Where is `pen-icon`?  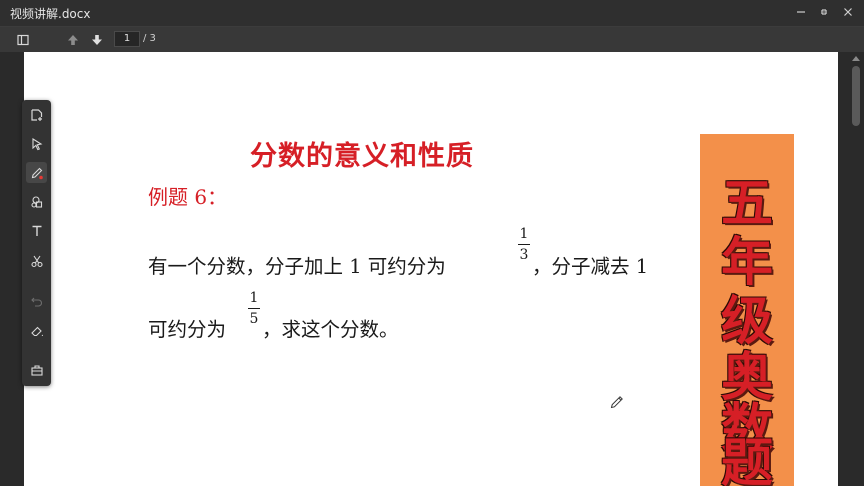 pen-icon is located at coordinates (36, 172).